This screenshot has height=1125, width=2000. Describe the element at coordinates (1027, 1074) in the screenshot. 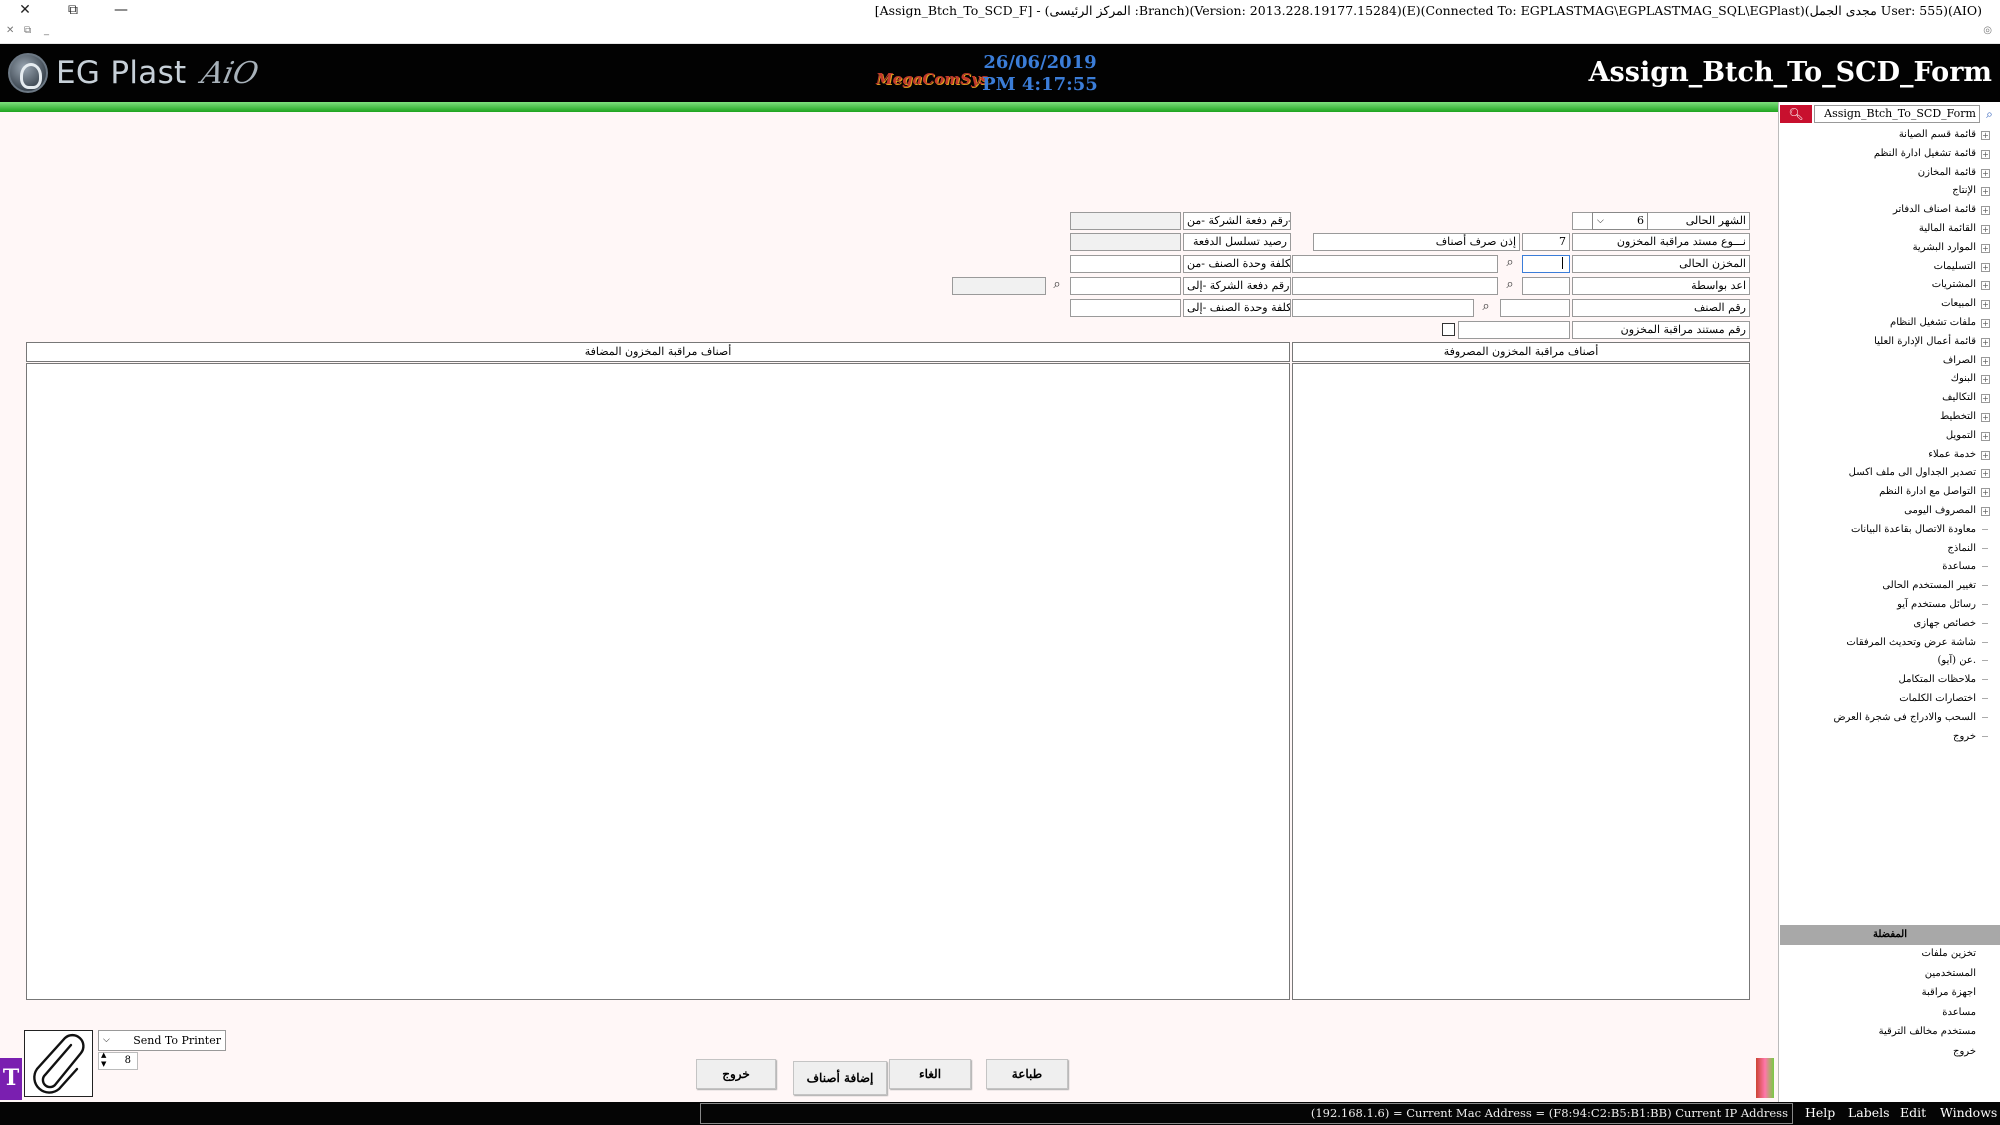

I see `print-button: طباعة` at that location.